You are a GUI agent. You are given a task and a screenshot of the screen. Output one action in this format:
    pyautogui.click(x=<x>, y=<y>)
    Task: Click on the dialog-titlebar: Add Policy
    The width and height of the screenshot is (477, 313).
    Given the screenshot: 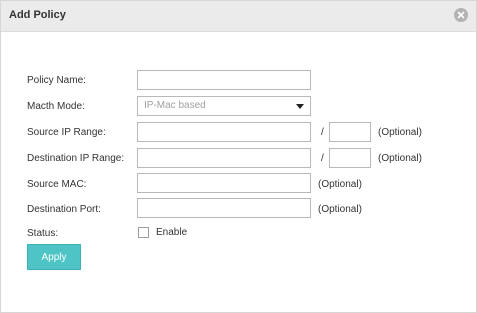 What is the action you would take?
    pyautogui.click(x=238, y=16)
    